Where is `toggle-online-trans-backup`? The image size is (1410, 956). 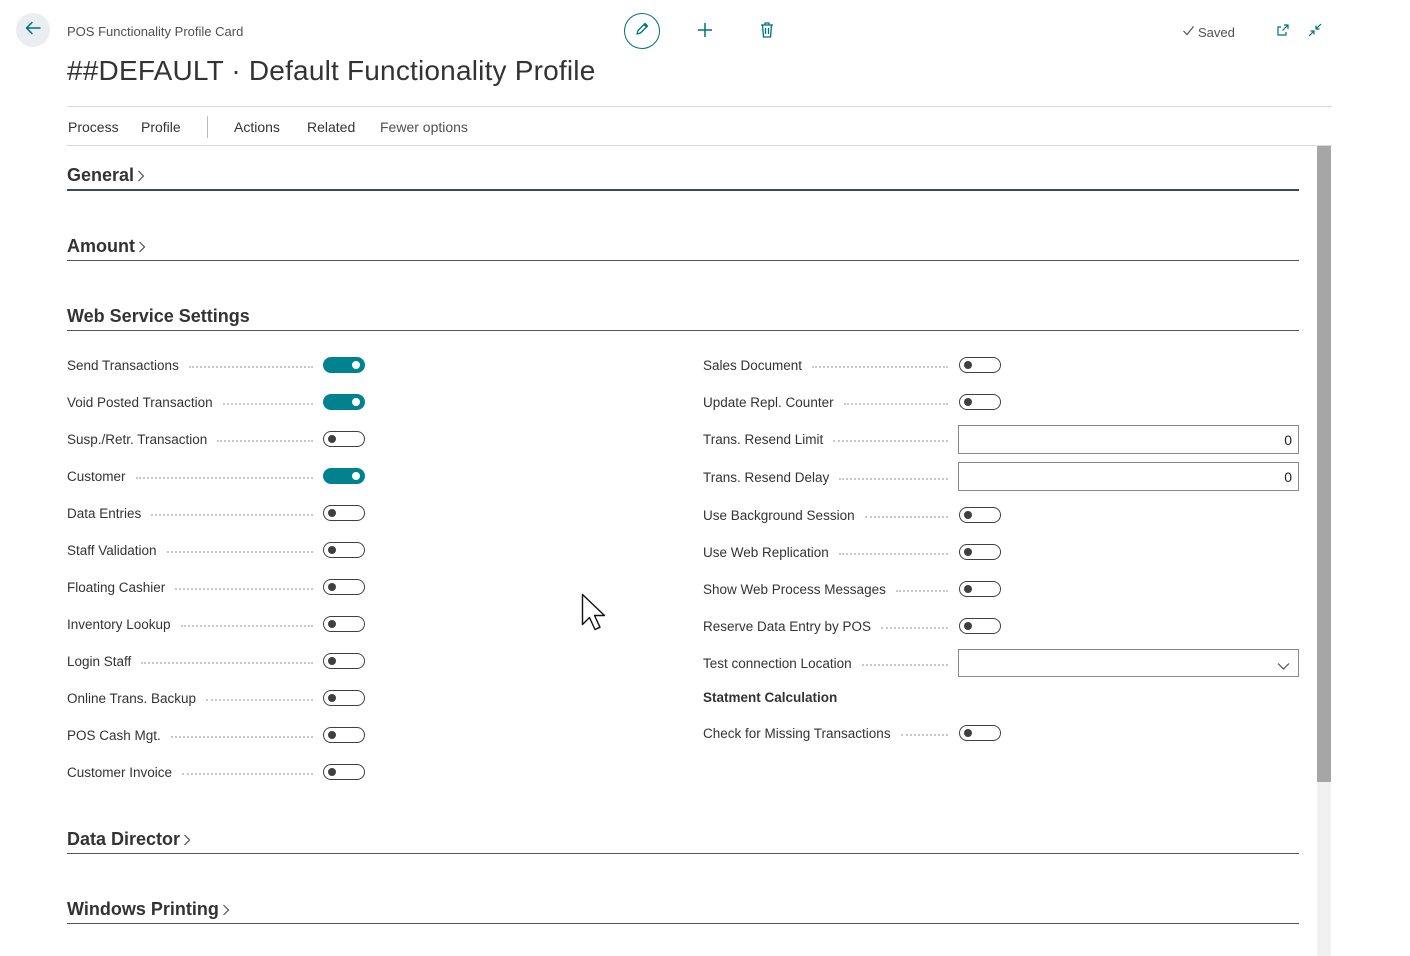 toggle-online-trans-backup is located at coordinates (344, 698).